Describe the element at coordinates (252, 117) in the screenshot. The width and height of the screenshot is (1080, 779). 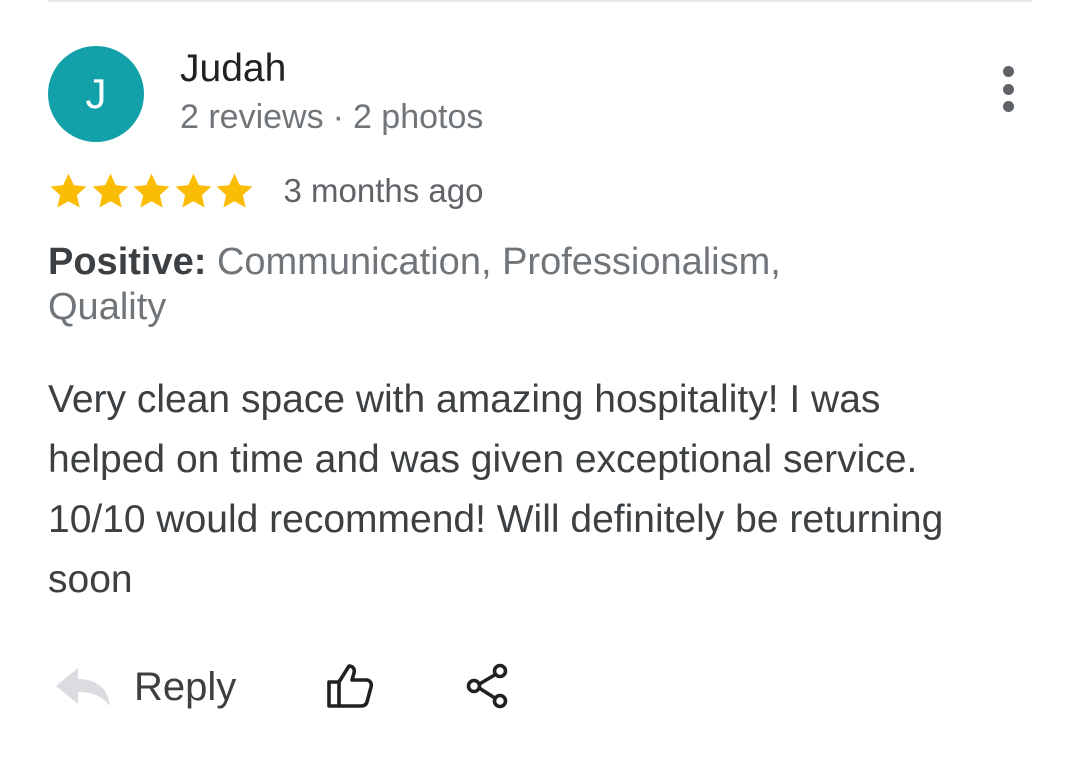
I see `reviews-count: 2 reviews` at that location.